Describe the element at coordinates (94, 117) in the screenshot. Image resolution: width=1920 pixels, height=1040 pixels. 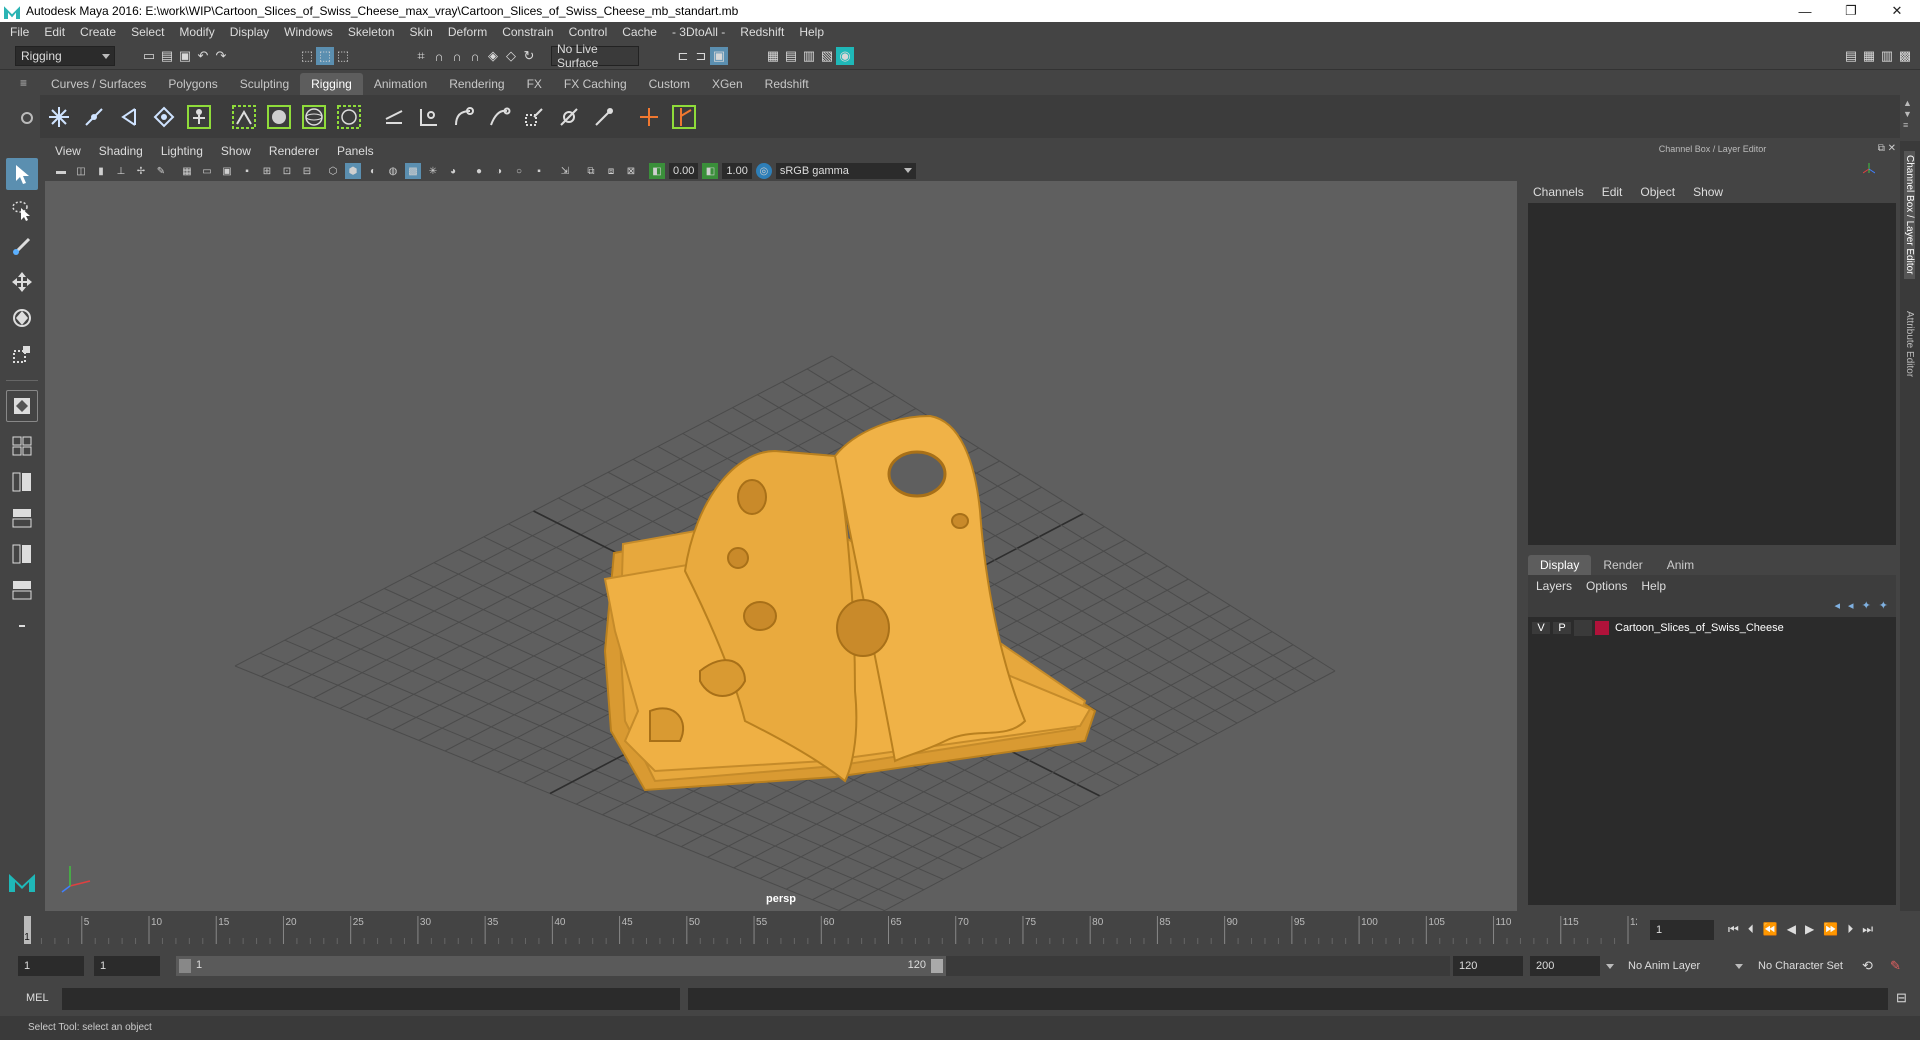
I see `insert-joint-icon` at that location.